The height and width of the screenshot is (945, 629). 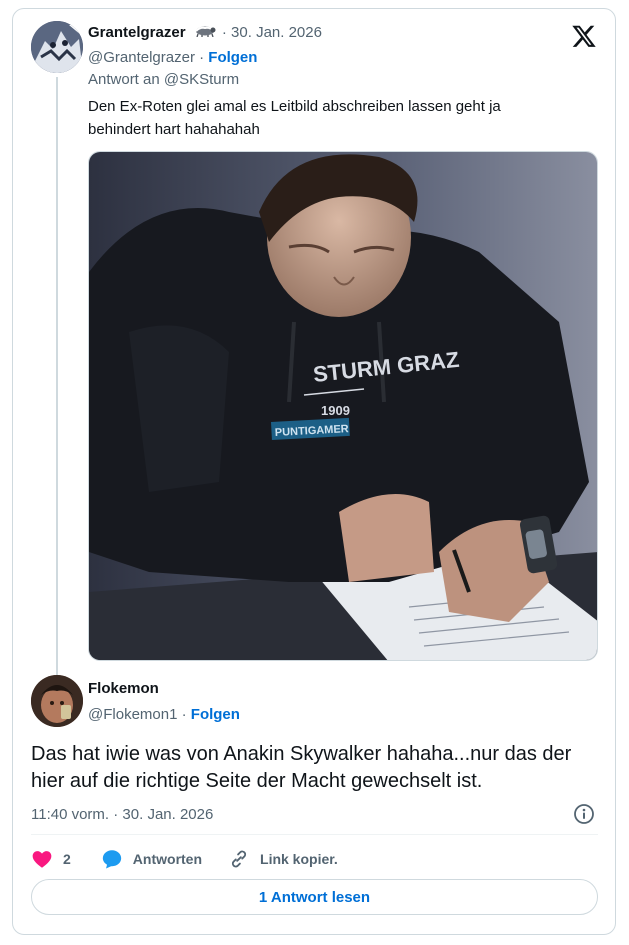 What do you see at coordinates (335, 410) in the screenshot?
I see `hoodie-year-text: 1909` at bounding box center [335, 410].